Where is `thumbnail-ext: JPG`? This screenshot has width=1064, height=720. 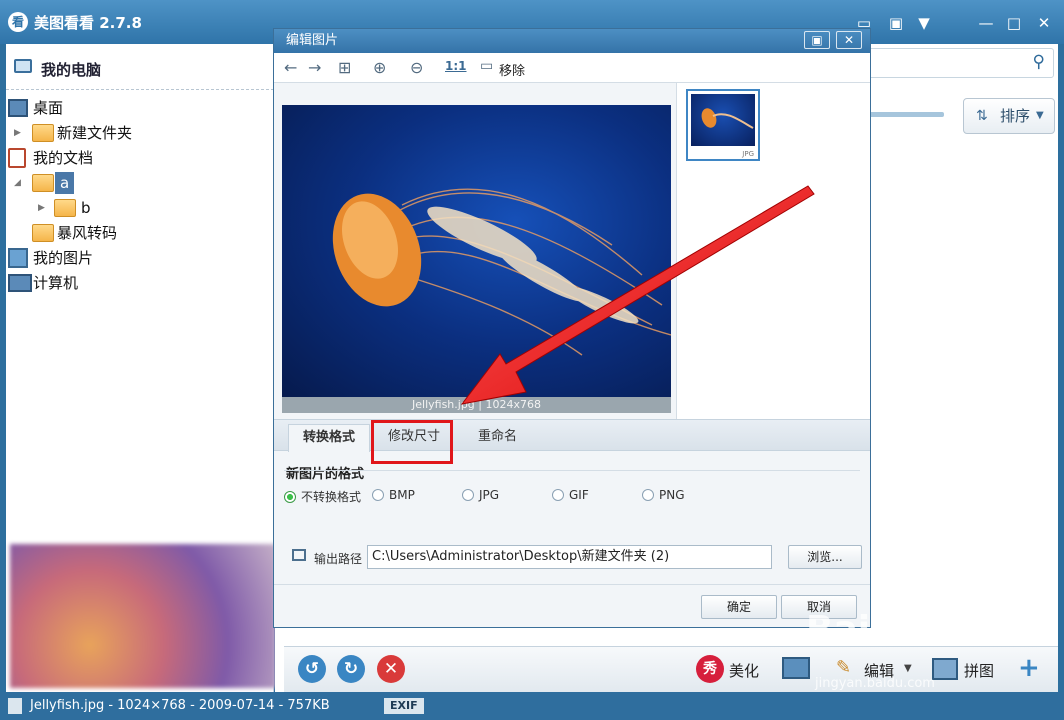 thumbnail-ext: JPG is located at coordinates (748, 154).